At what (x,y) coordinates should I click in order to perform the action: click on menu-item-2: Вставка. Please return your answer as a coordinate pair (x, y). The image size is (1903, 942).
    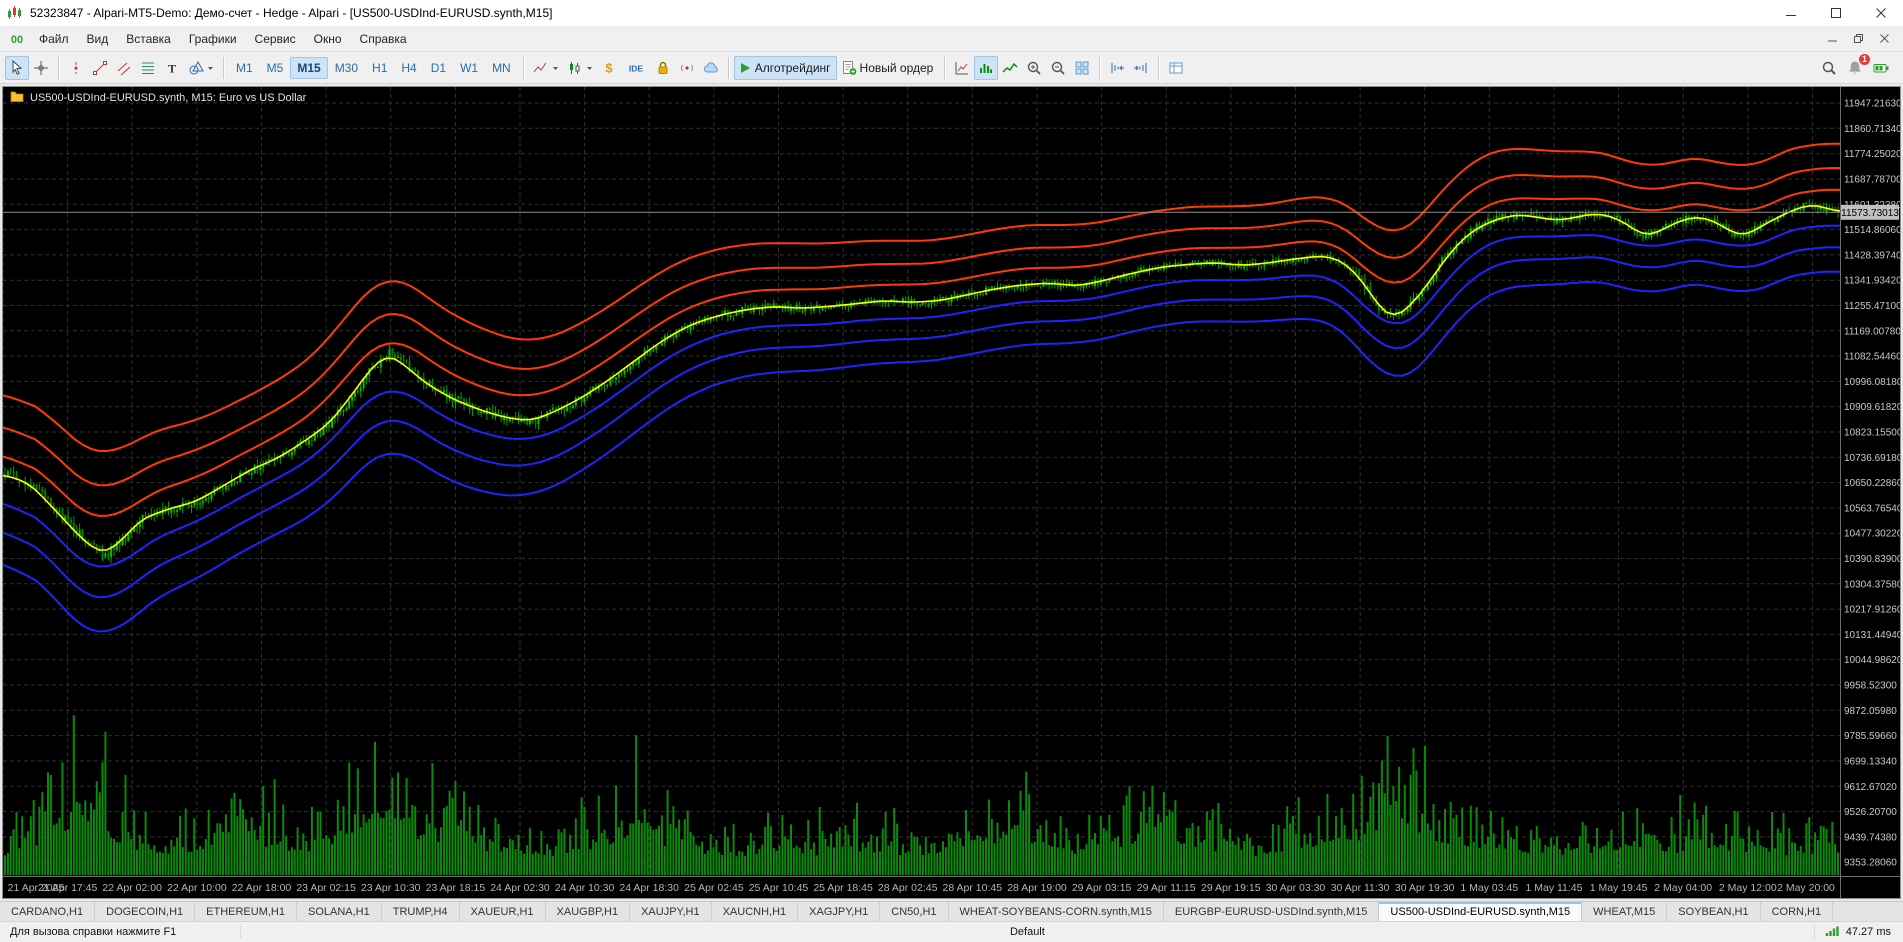
    Looking at the image, I should click on (148, 39).